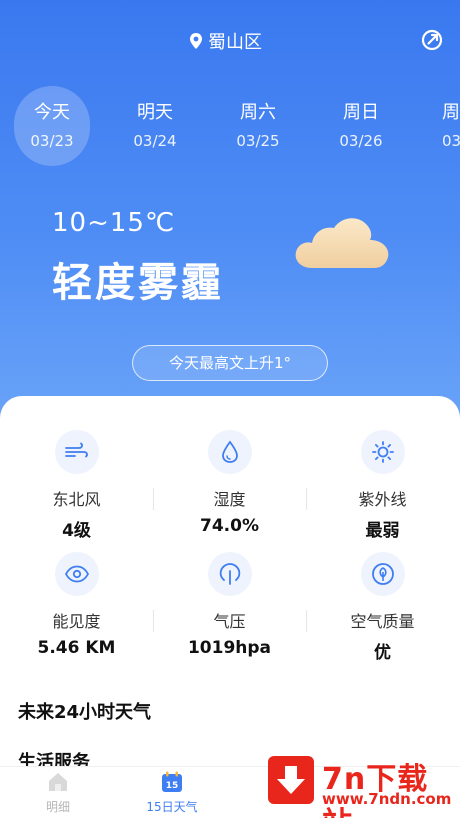  Describe the element at coordinates (361, 126) in the screenshot. I see `day-tab-sunday: 周日 03/26` at that location.